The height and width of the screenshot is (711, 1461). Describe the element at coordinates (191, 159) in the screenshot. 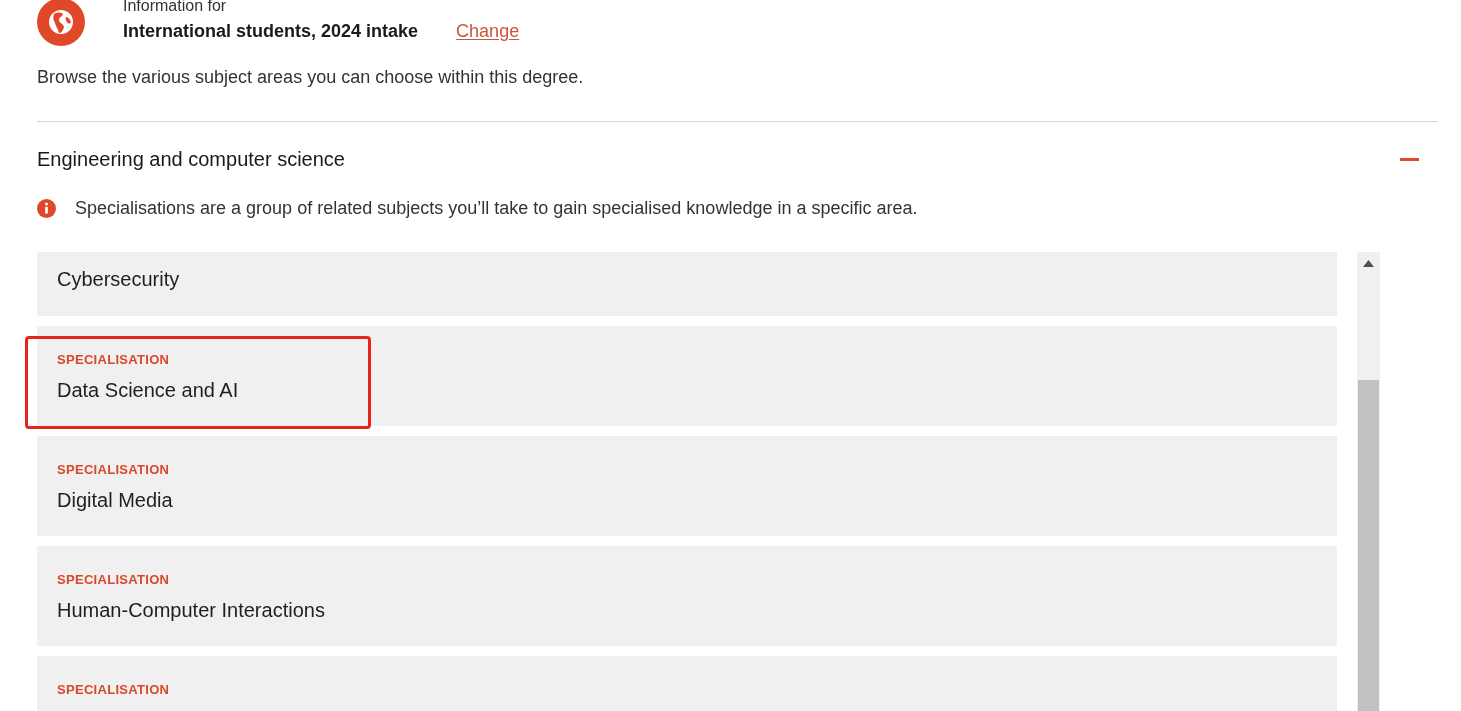

I see `section-title: Engineering and computer science` at that location.